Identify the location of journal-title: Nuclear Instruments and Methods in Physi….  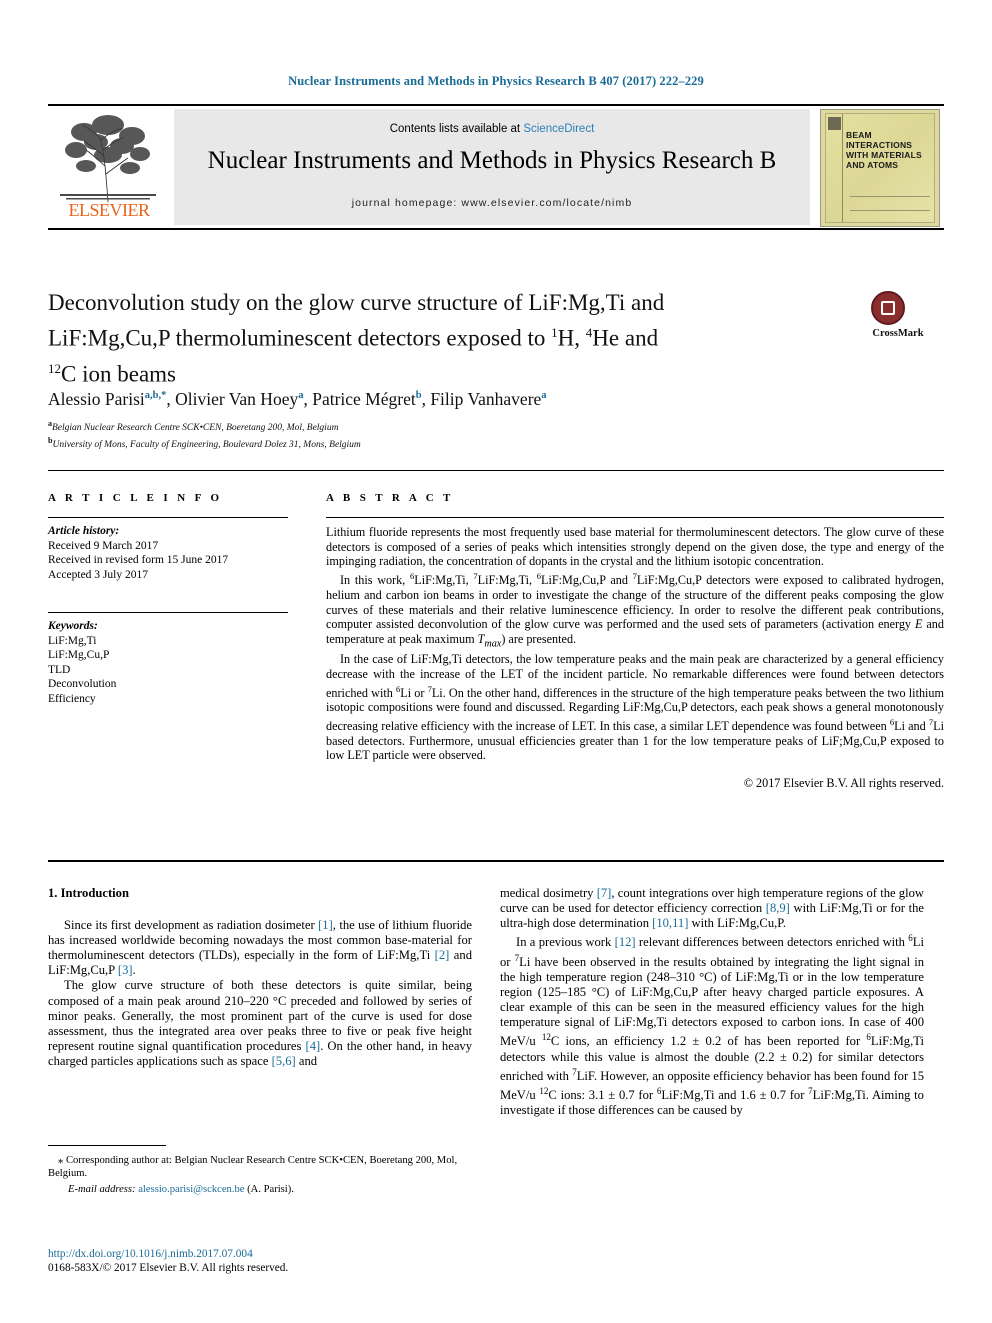
(492, 160).